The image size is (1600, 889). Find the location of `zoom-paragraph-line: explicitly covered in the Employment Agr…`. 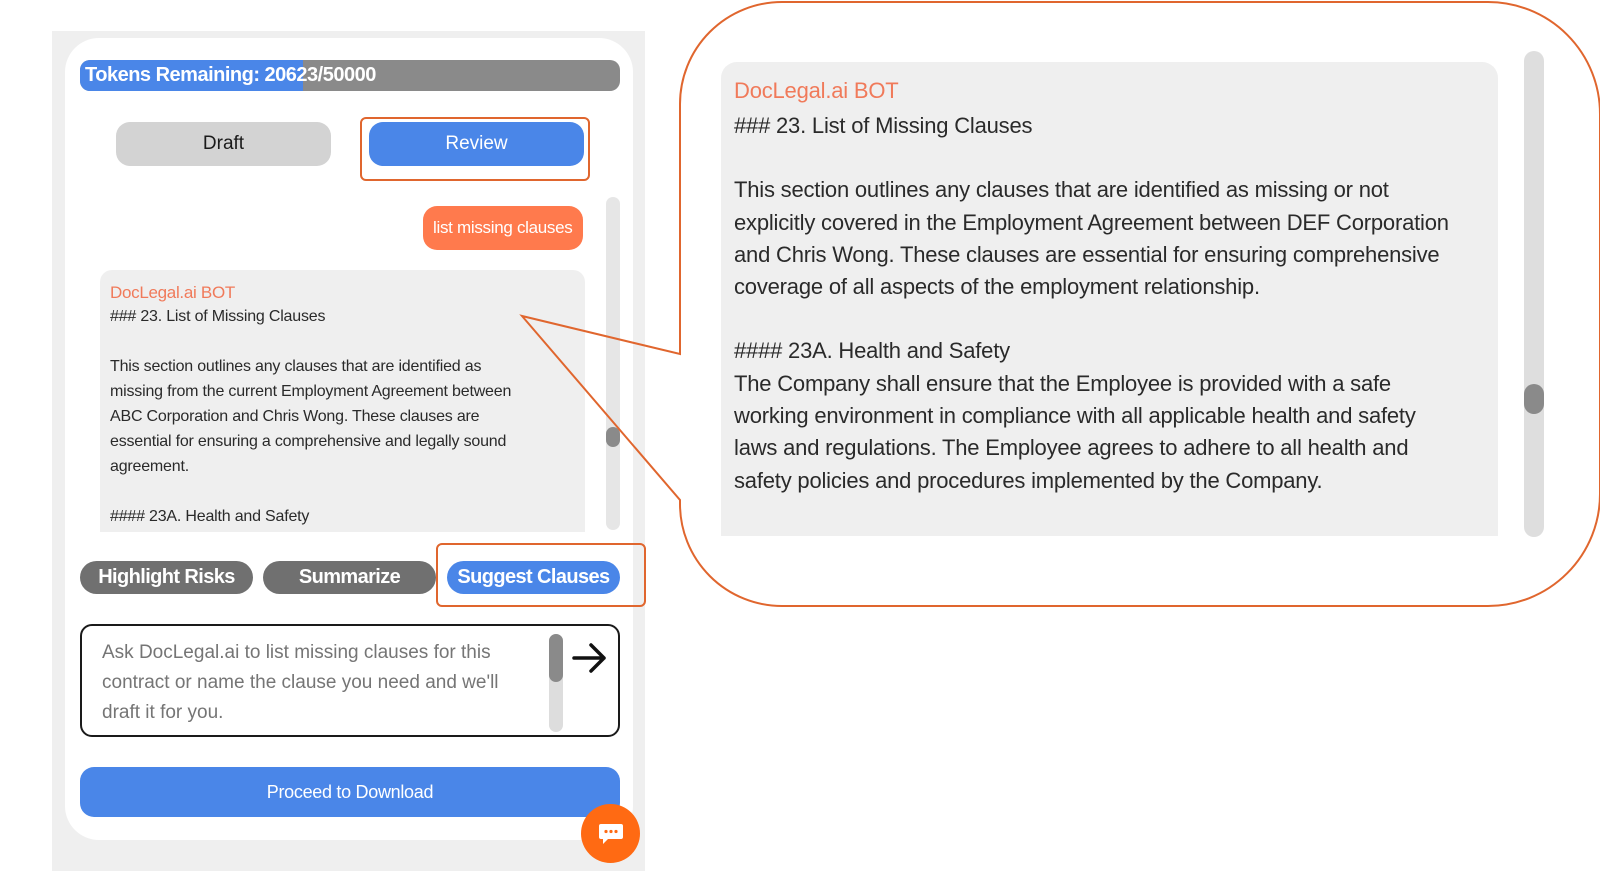

zoom-paragraph-line: explicitly covered in the Employment Agr… is located at coordinates (1091, 222).